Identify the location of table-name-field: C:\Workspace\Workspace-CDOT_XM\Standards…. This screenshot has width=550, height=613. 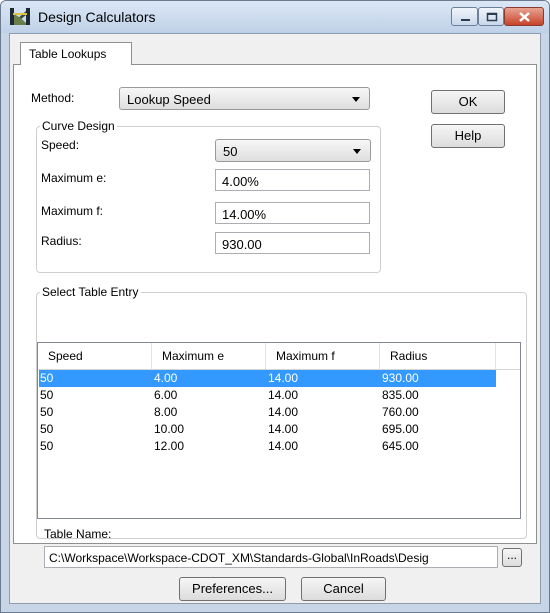
(271, 557).